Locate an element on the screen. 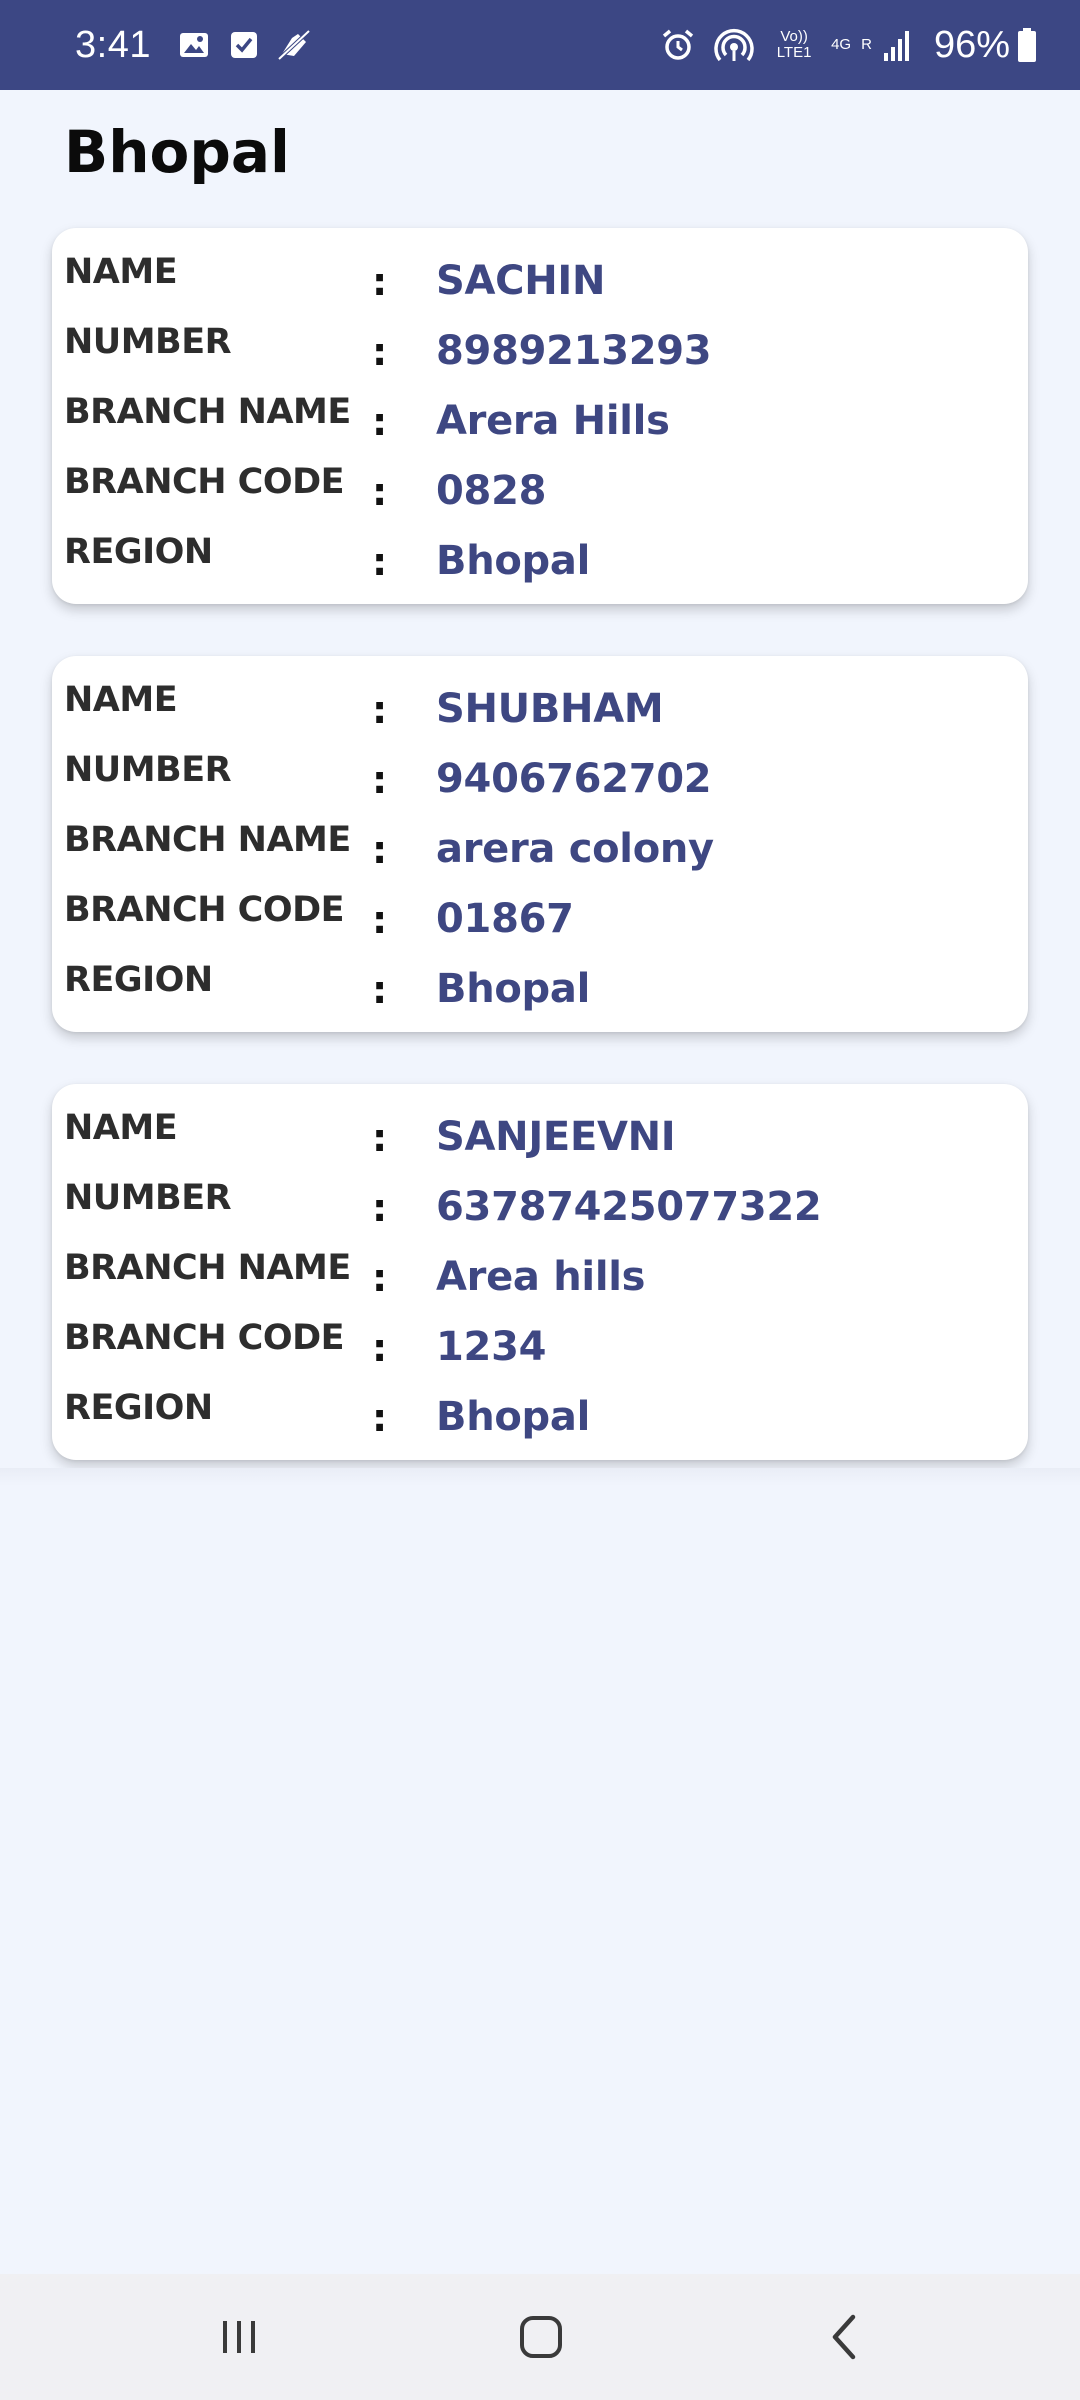  signal-icon is located at coordinates (897, 45).